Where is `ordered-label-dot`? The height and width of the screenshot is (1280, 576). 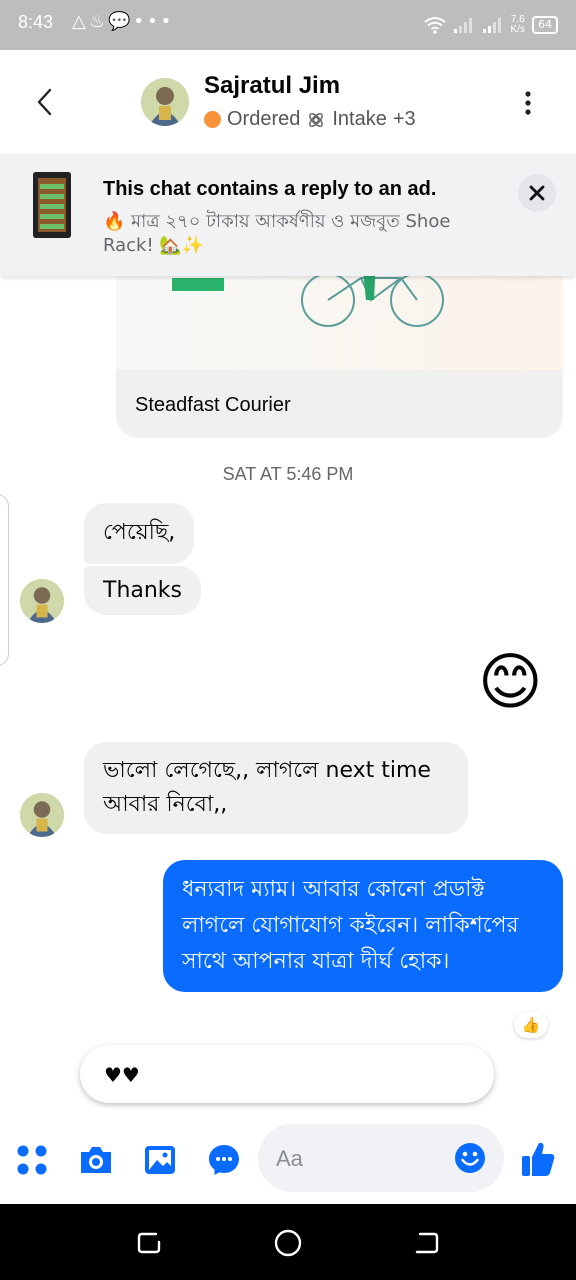
ordered-label-dot is located at coordinates (212, 119).